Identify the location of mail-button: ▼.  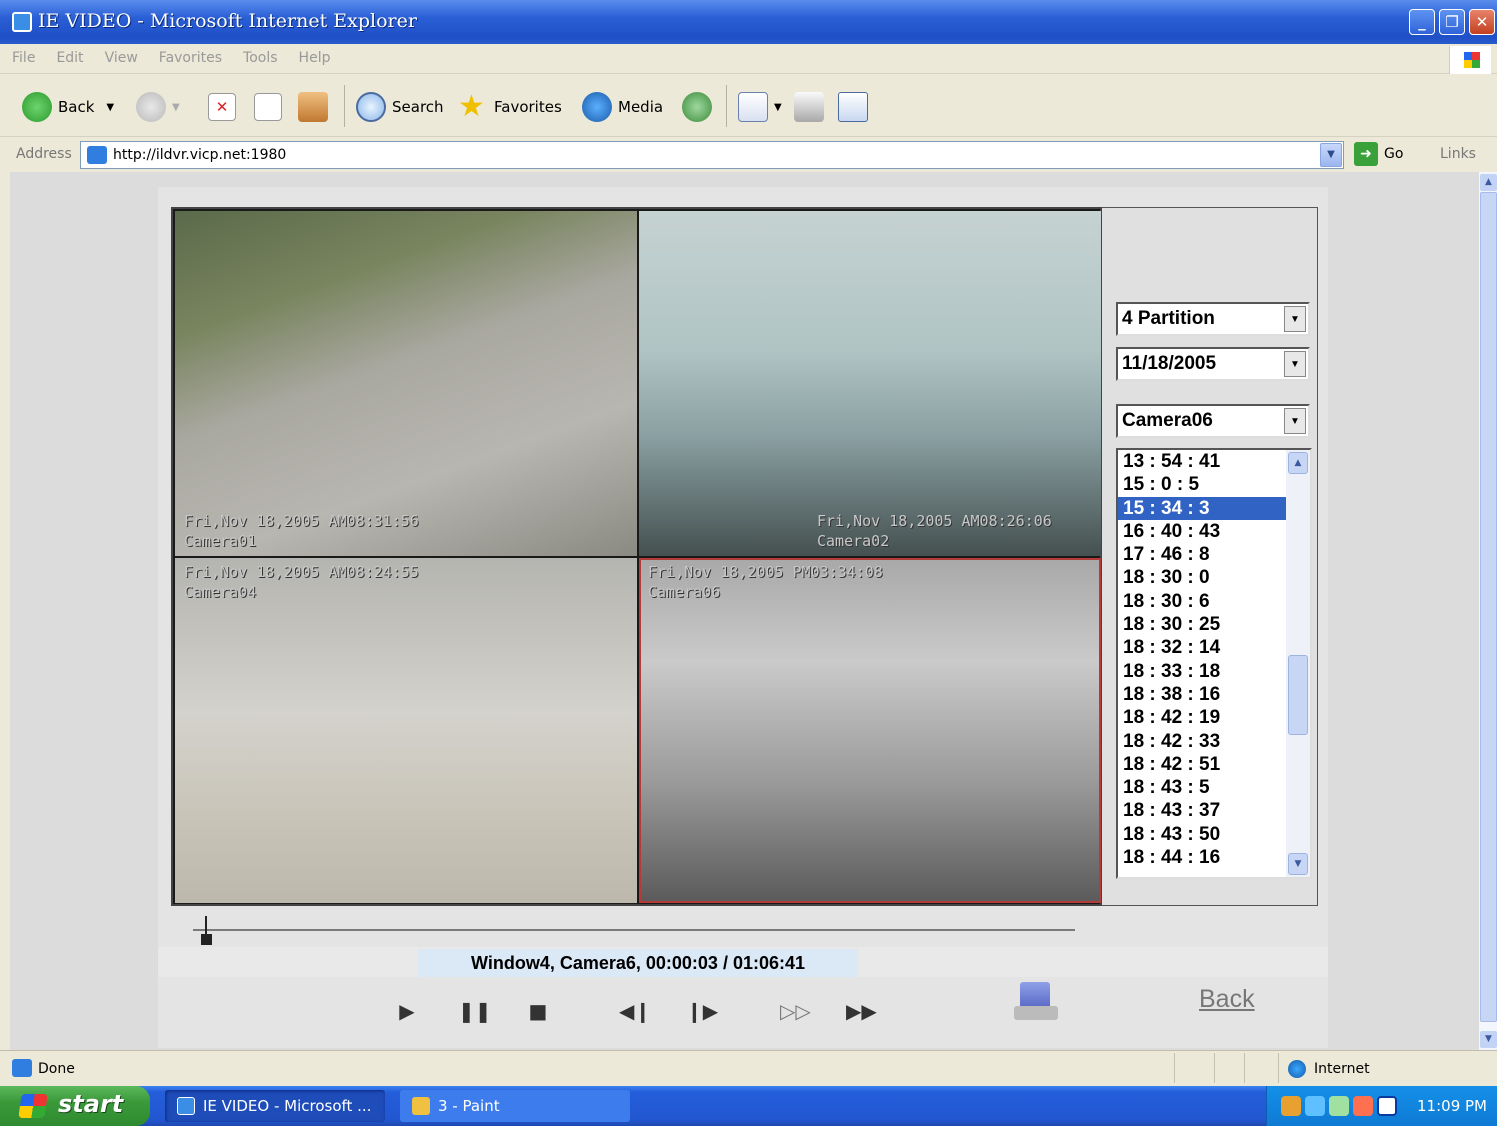
(760, 107).